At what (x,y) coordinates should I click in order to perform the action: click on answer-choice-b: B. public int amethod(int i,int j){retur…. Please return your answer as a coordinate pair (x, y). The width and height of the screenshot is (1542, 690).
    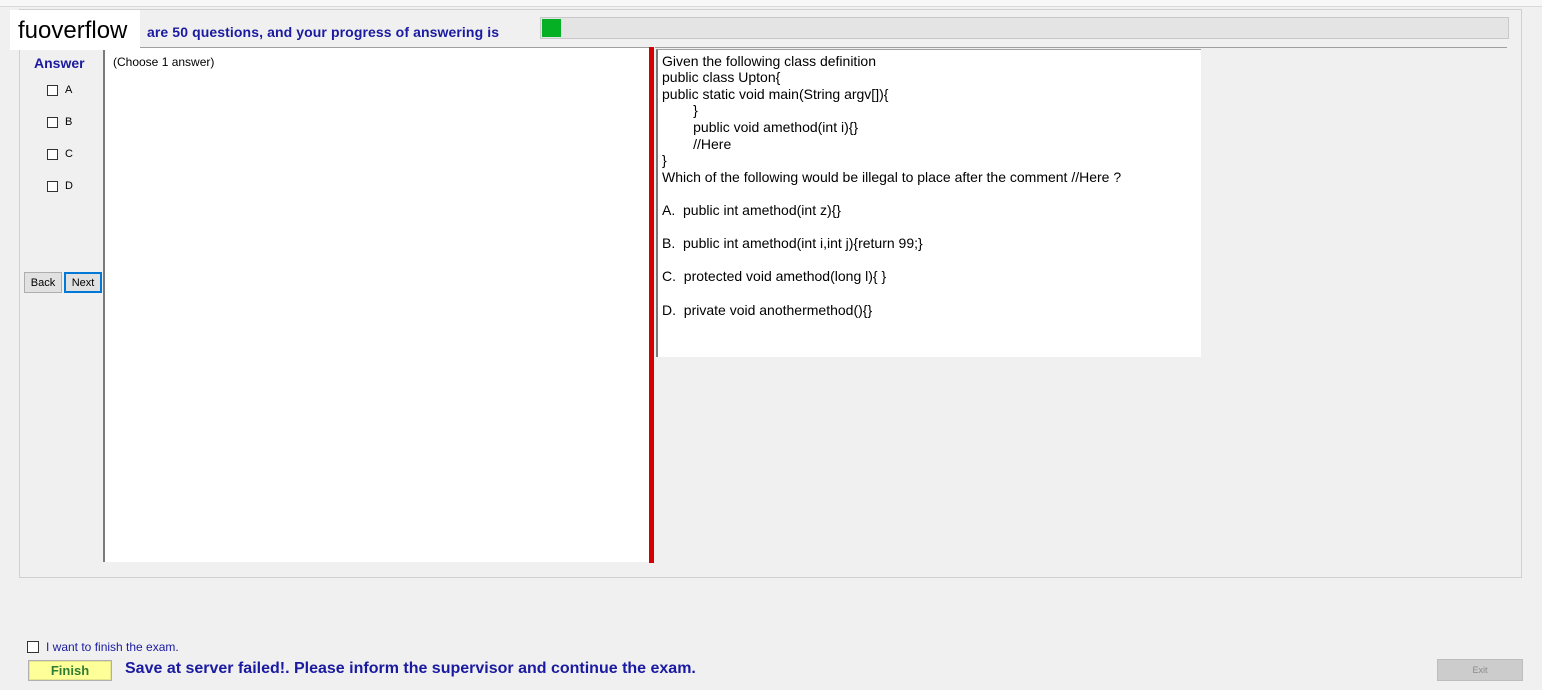
    Looking at the image, I should click on (792, 243).